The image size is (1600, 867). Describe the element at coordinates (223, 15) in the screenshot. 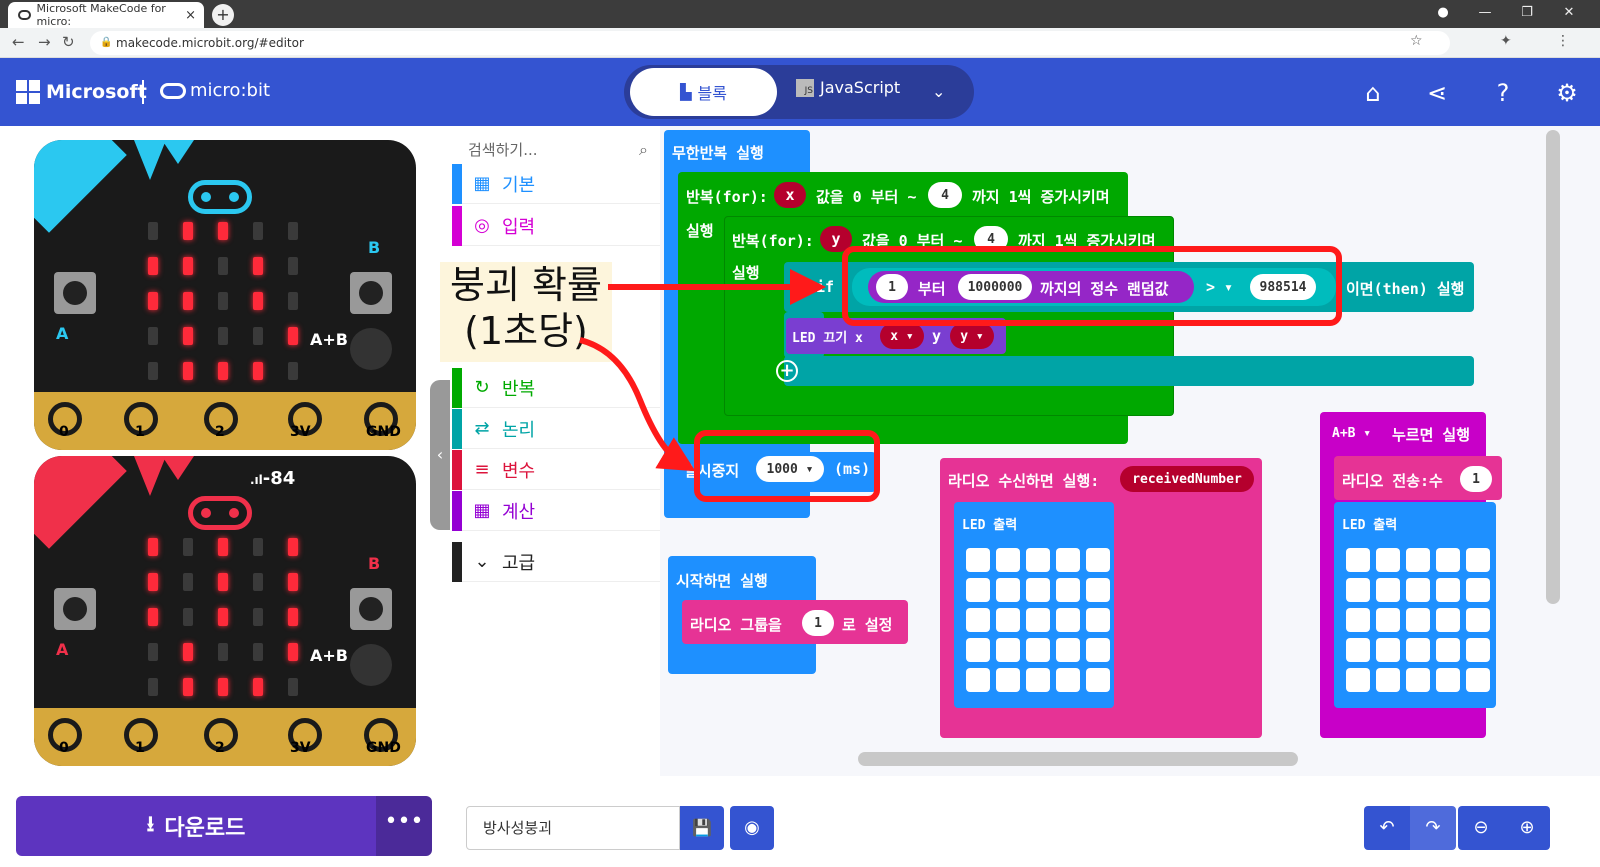

I see `new-tab-button: +` at that location.